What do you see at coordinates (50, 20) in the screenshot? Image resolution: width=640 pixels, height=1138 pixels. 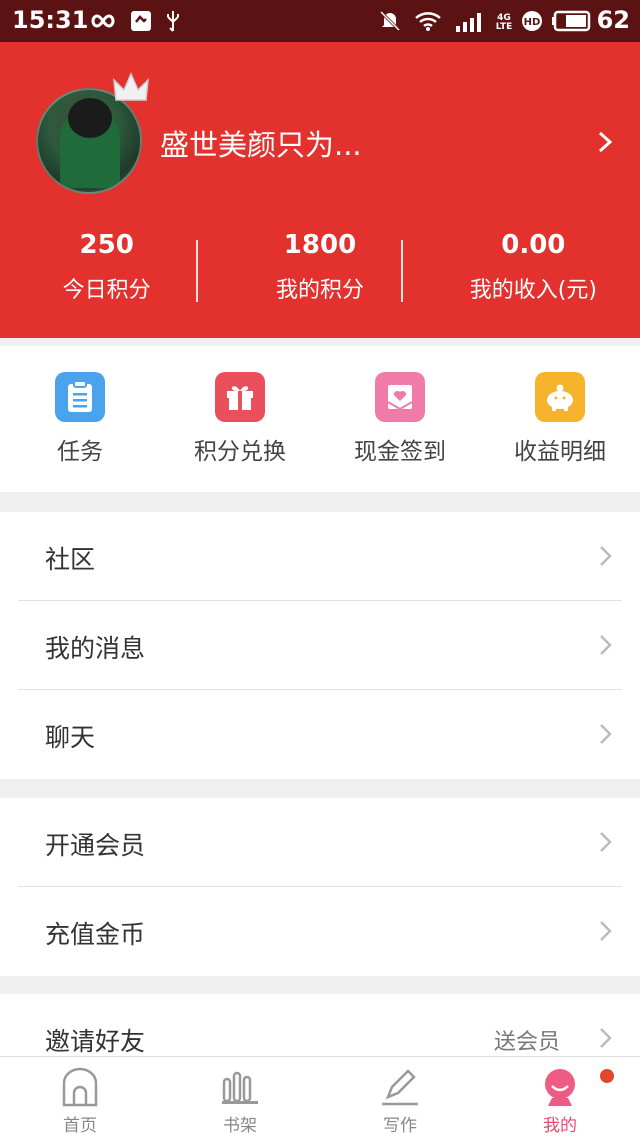 I see `status-time: 15:31` at bounding box center [50, 20].